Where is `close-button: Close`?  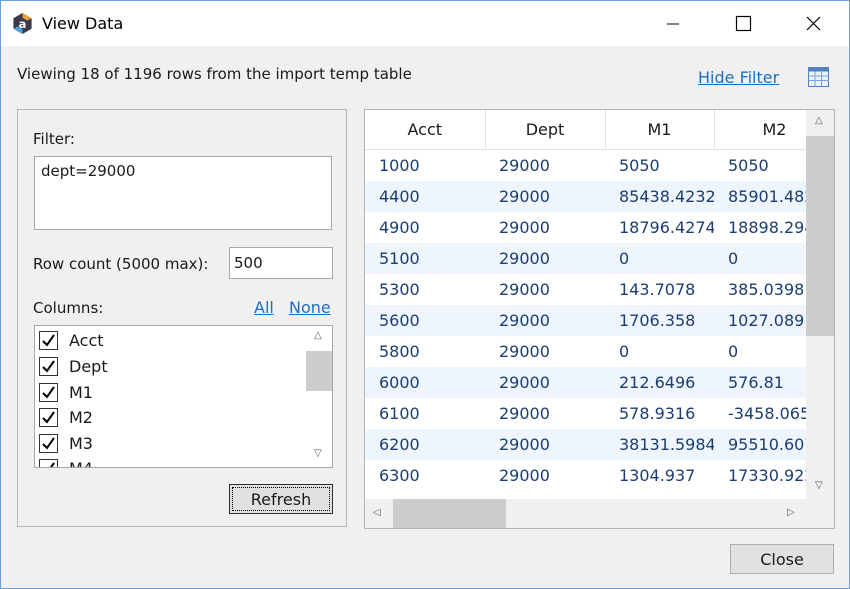
close-button: Close is located at coordinates (782, 559).